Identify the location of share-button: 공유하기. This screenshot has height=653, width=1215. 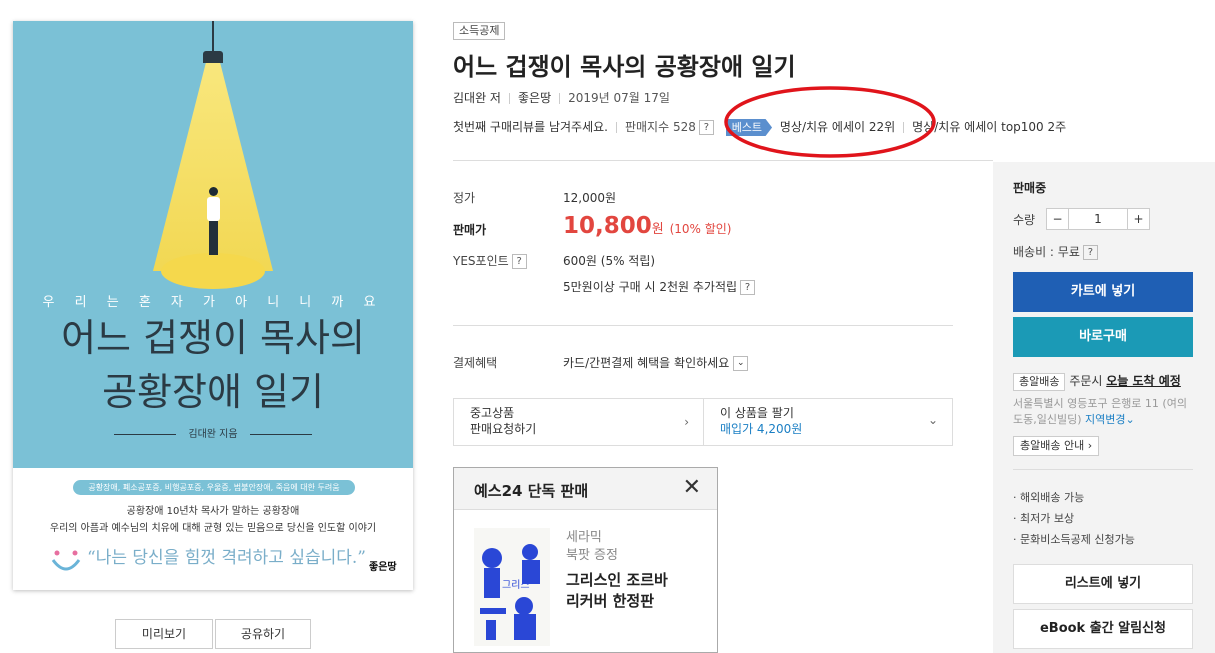
(263, 634).